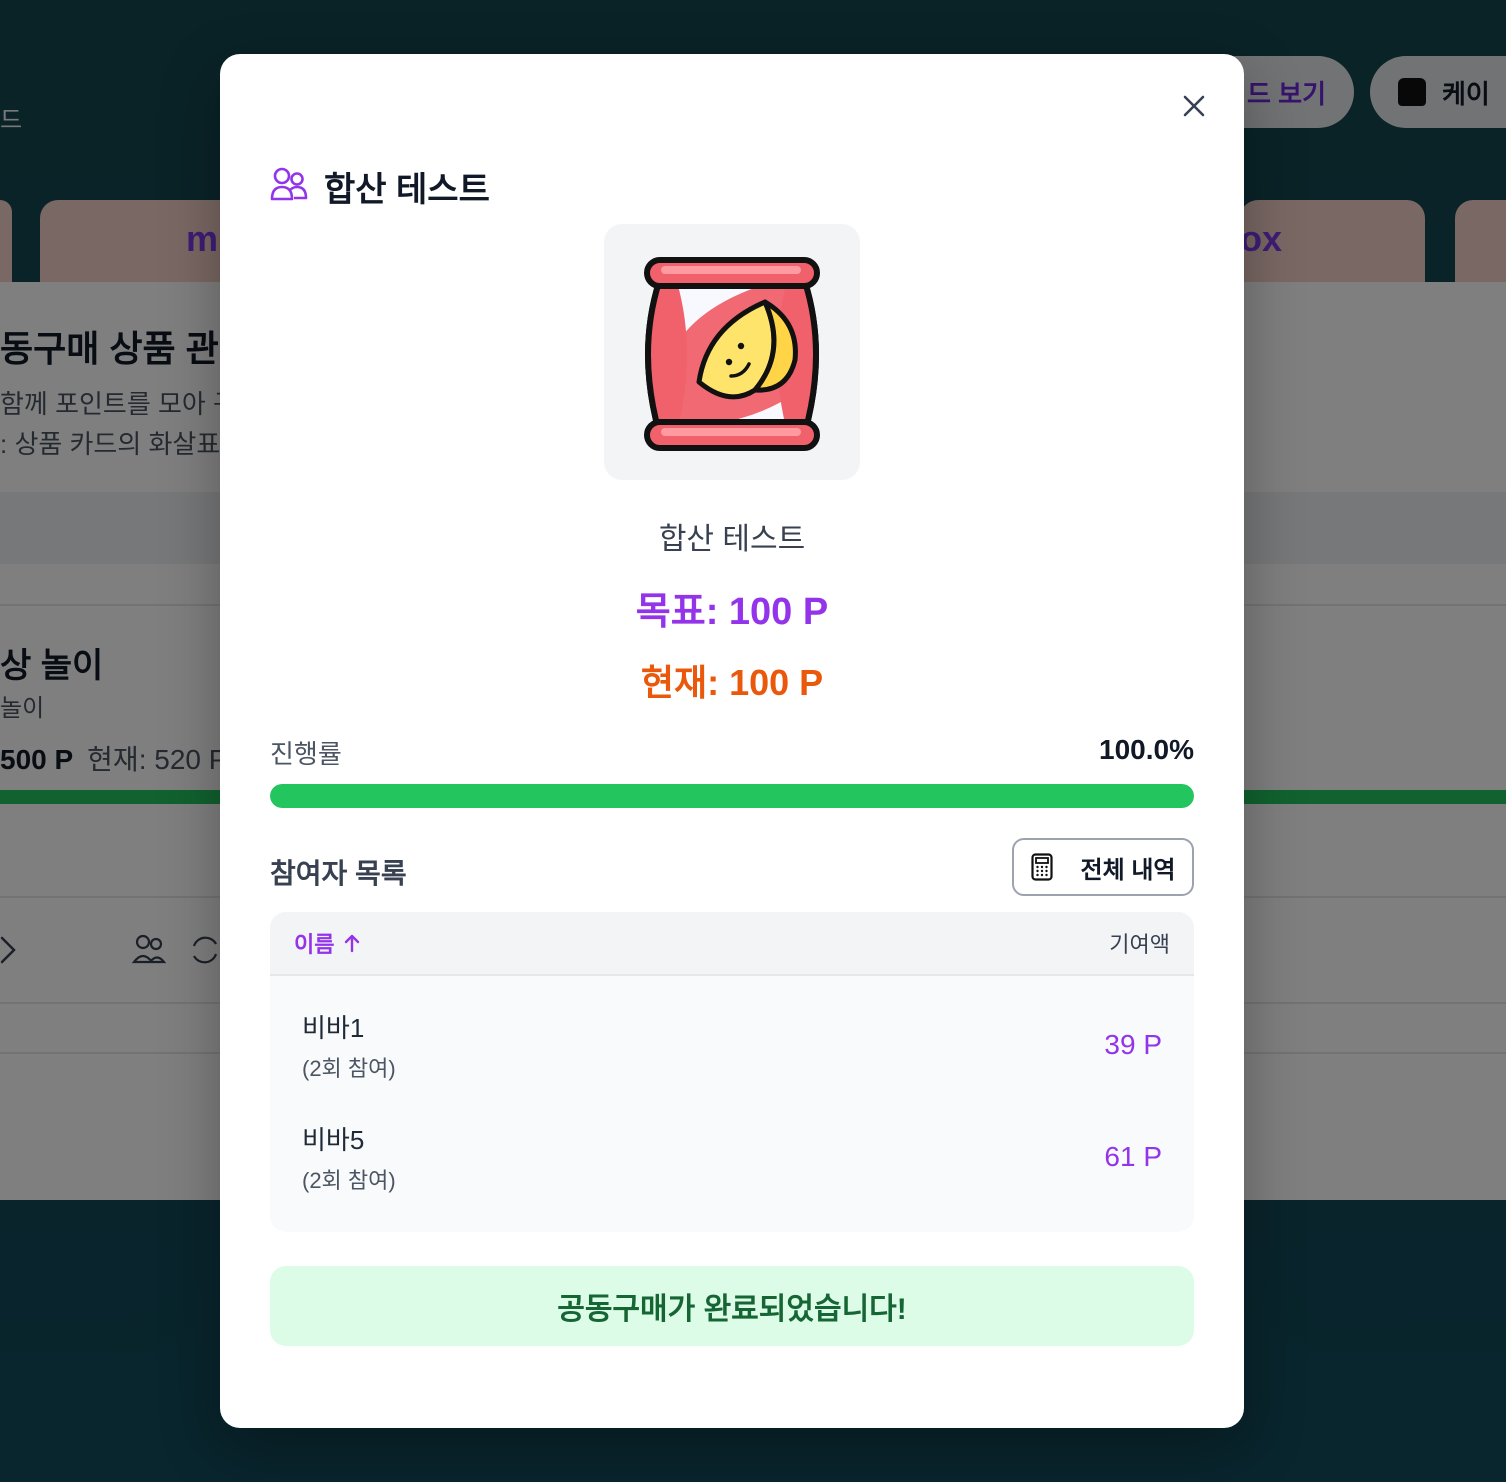 The height and width of the screenshot is (1482, 1506). Describe the element at coordinates (732, 1045) in the screenshot. I see `table-row: 비바1 (2회 참여) 39 P` at that location.